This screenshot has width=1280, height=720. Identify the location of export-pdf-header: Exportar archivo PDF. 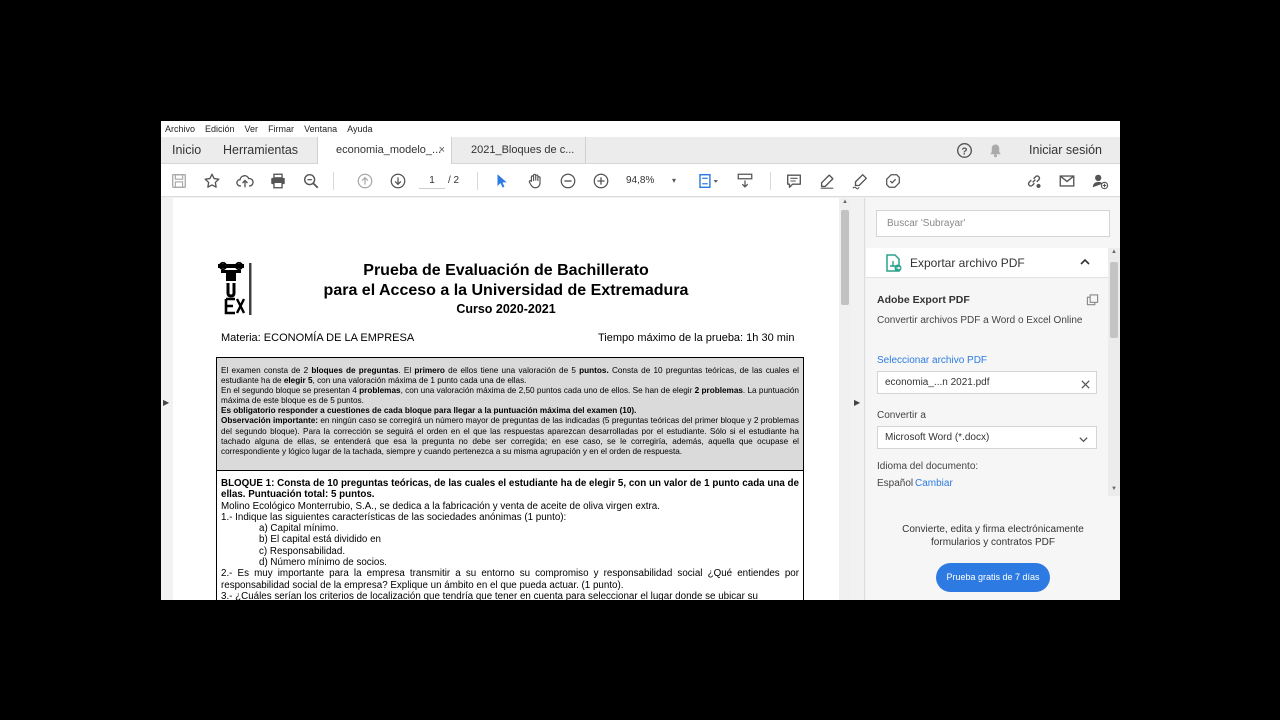
(987, 263).